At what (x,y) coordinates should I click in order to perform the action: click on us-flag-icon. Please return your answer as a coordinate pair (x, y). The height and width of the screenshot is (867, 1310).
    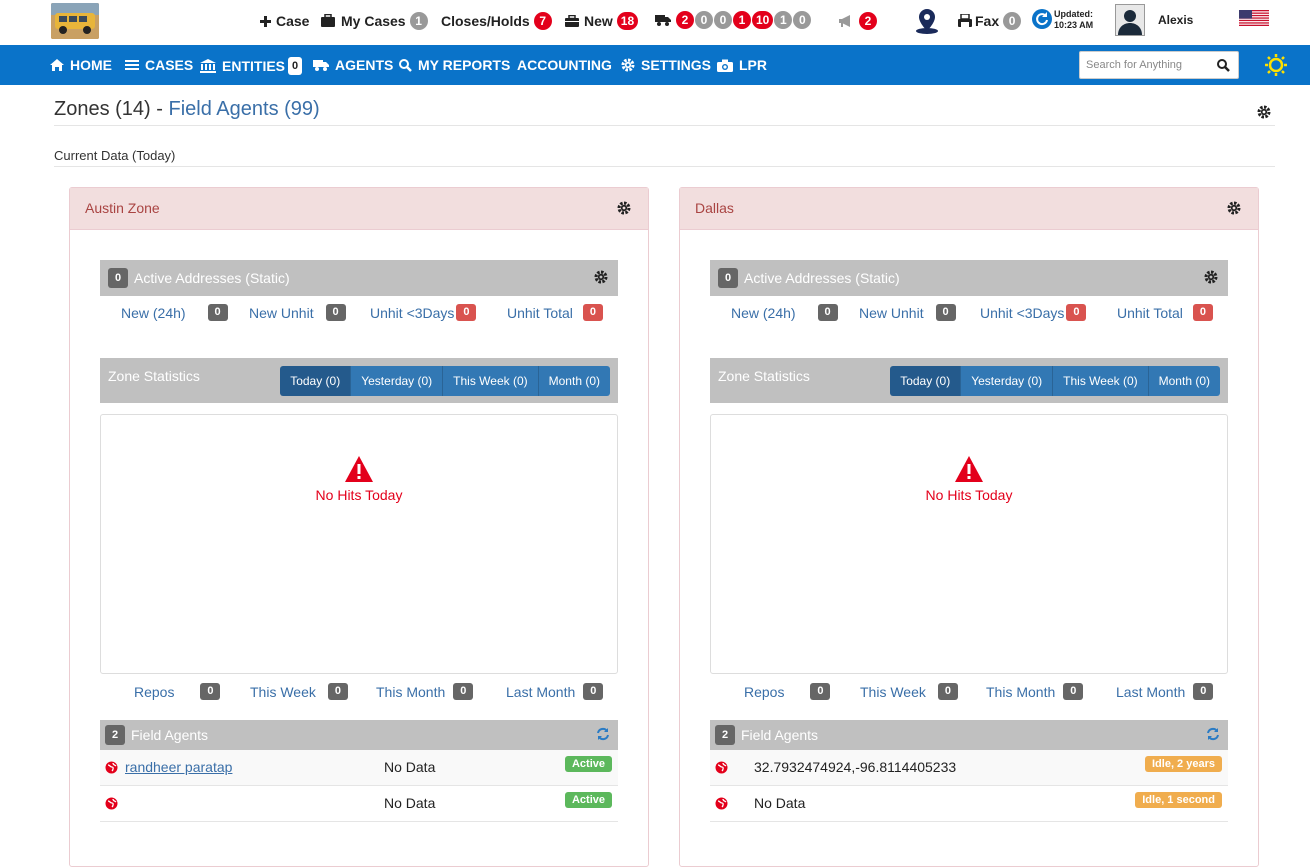
    Looking at the image, I should click on (1254, 18).